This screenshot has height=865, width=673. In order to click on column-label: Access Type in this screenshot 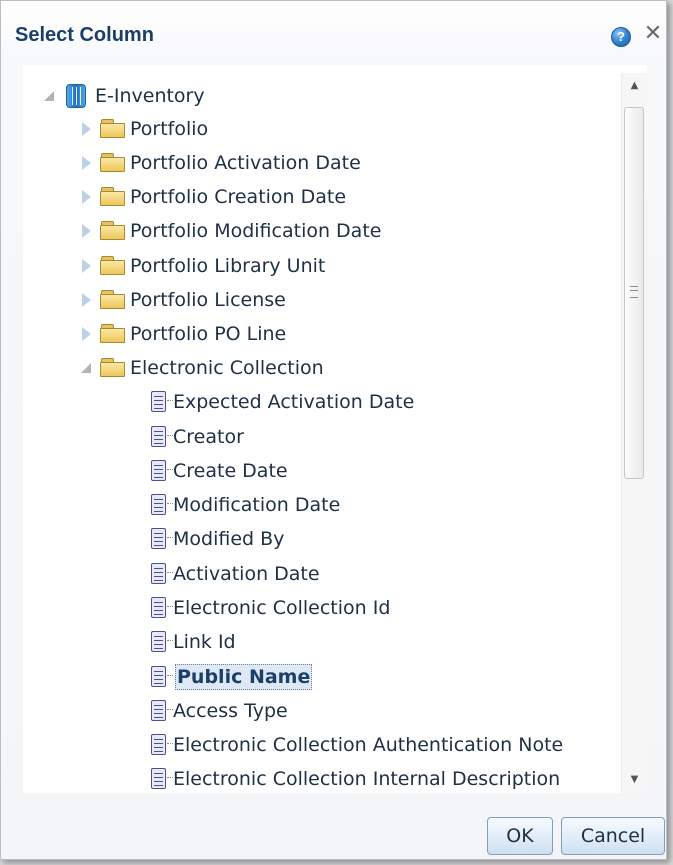, I will do `click(230, 711)`.